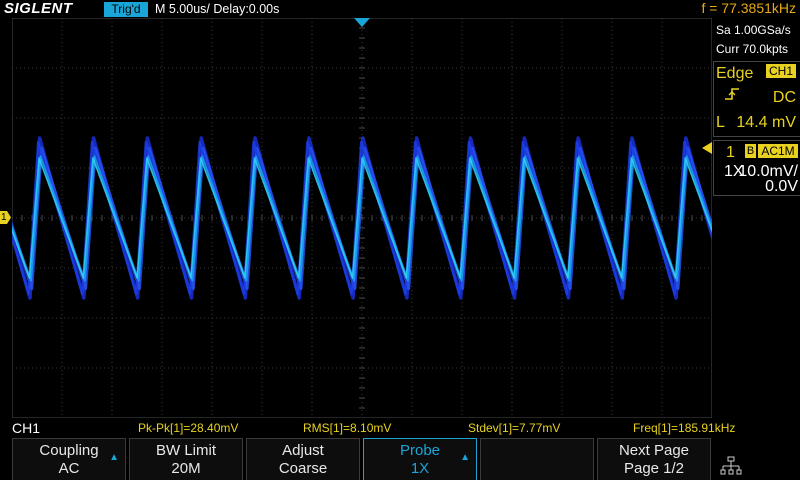  I want to click on trigger-source-badge: CH1, so click(781, 71).